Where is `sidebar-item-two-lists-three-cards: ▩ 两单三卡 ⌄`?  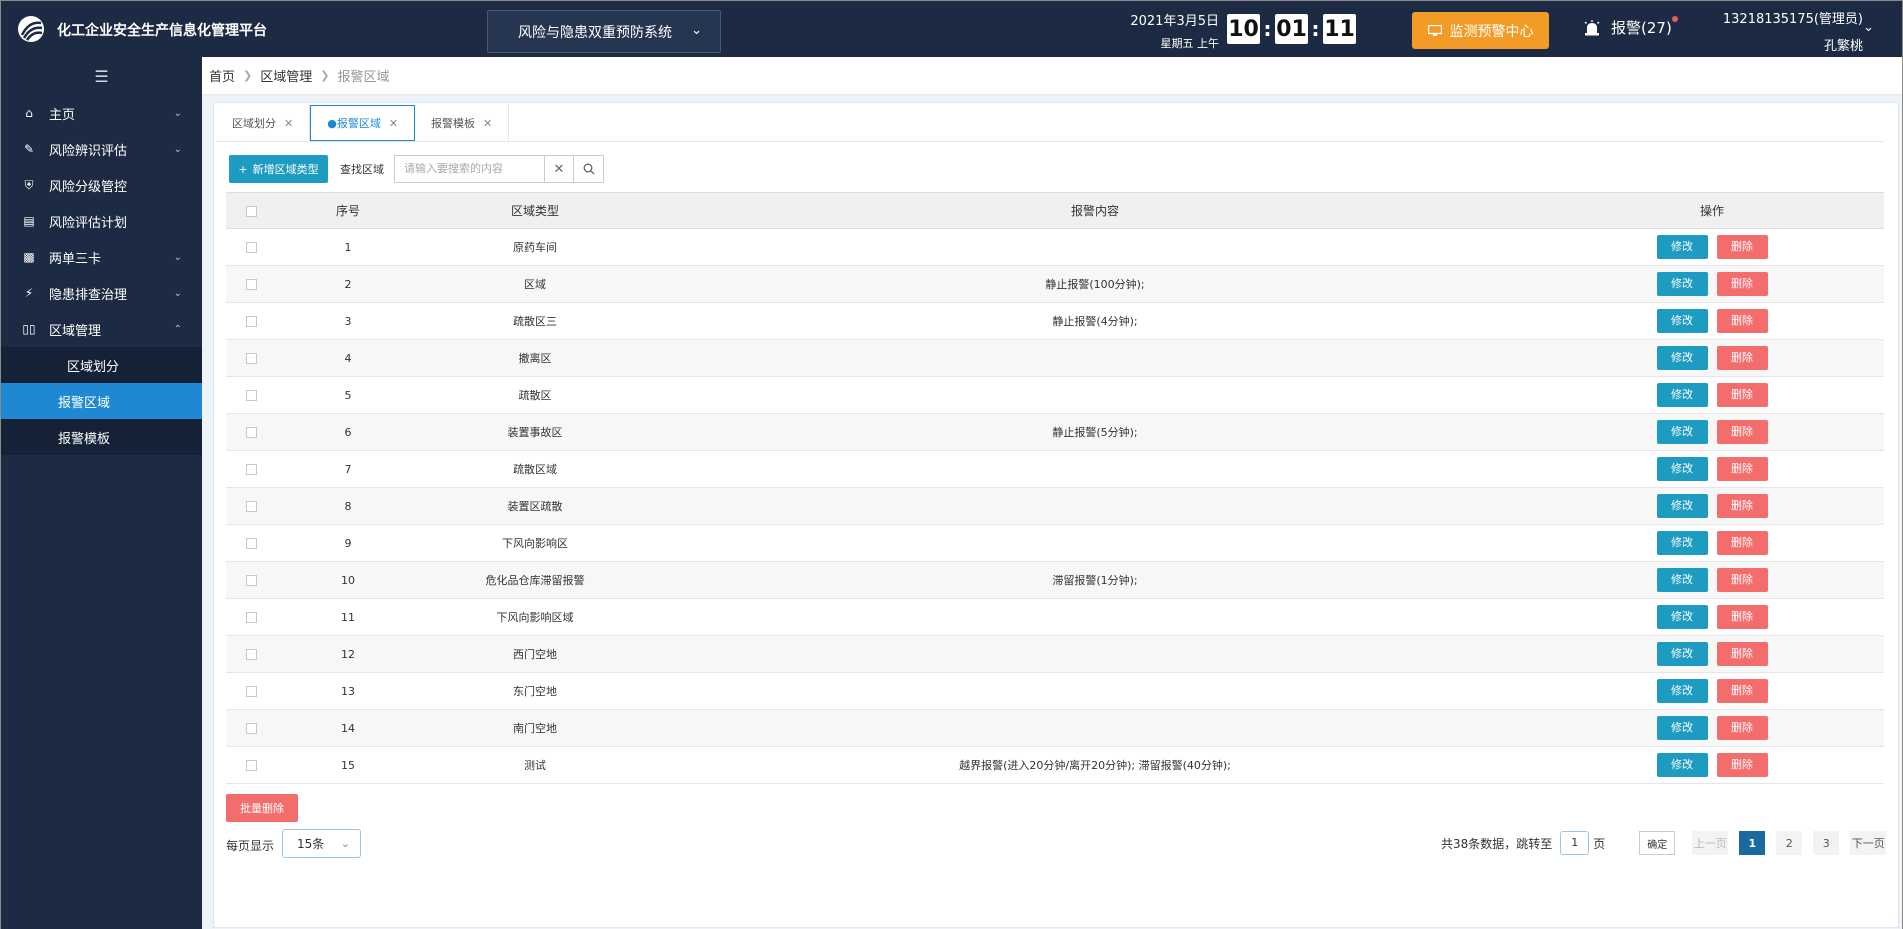
sidebar-item-two-lists-three-cards: ▩ 两单三卡 ⌄ is located at coordinates (101, 257).